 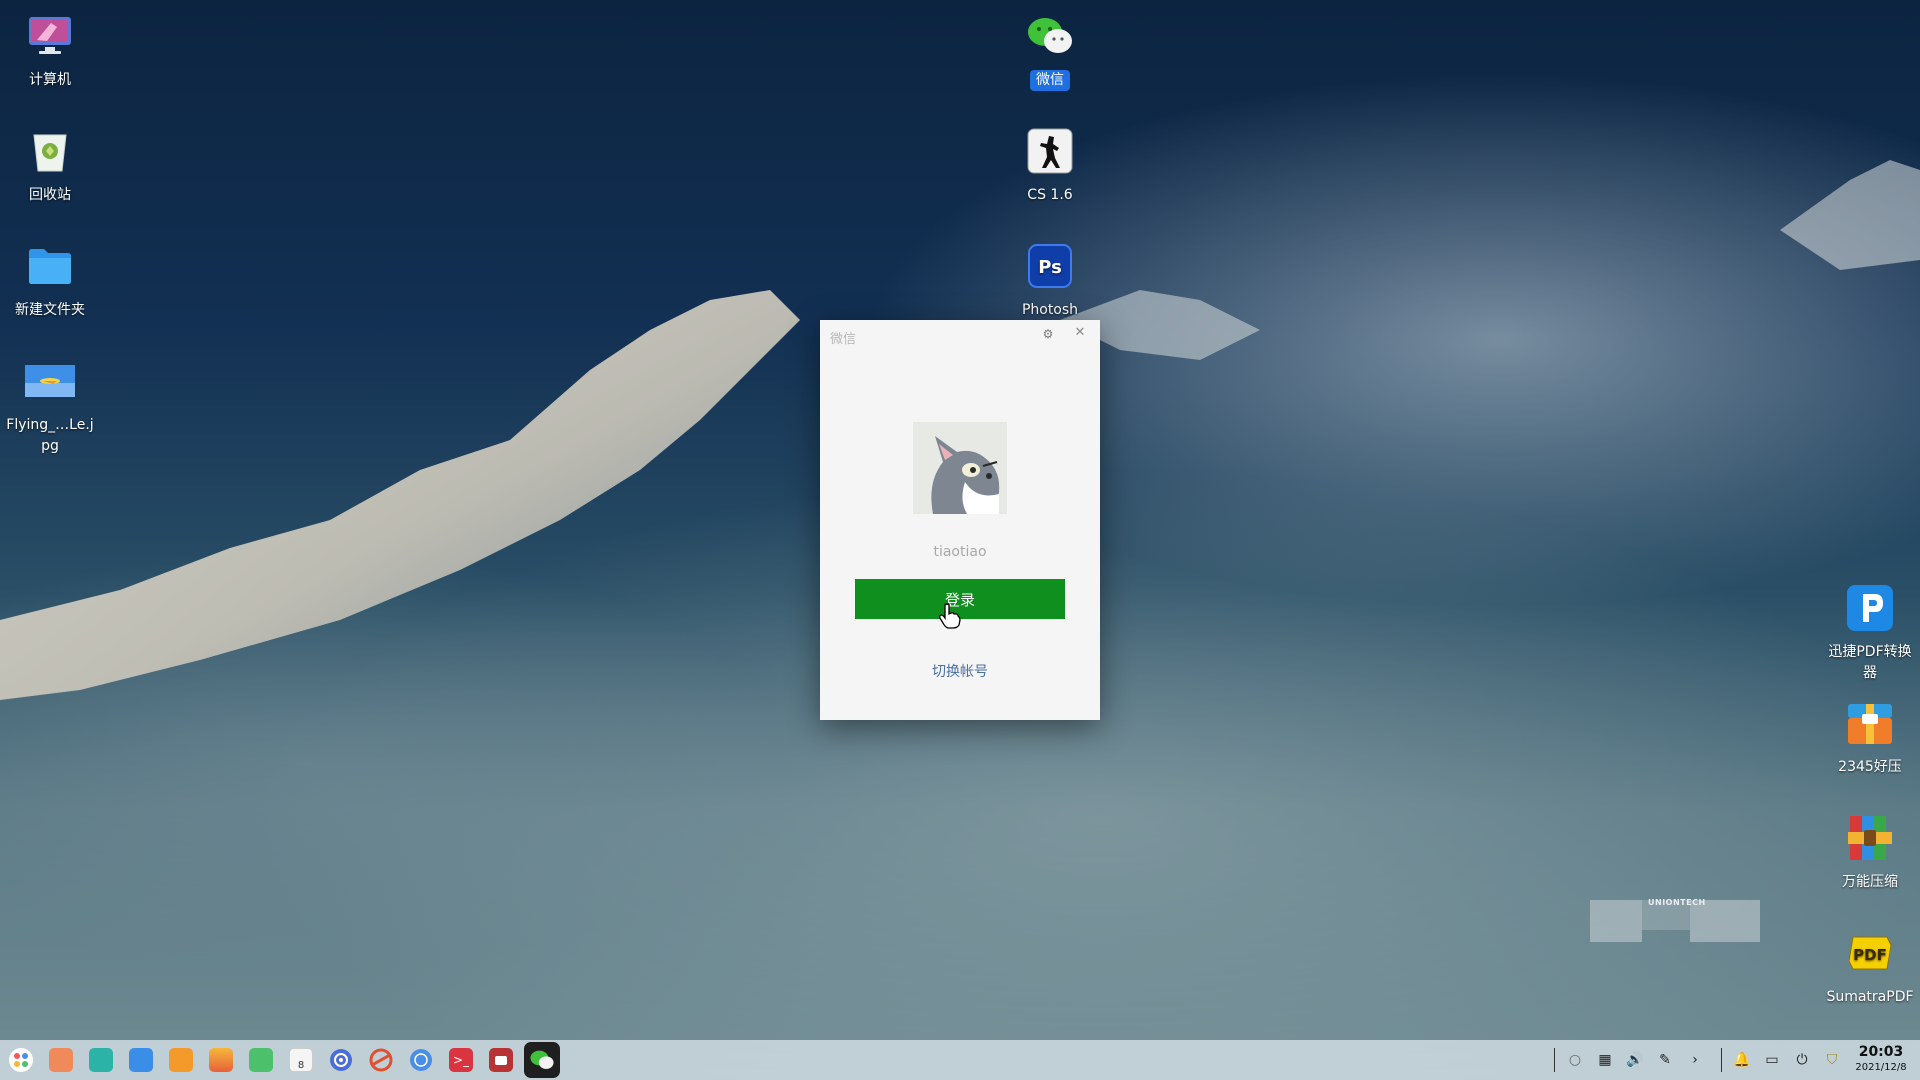 I want to click on trash-icon, so click(x=50, y=151).